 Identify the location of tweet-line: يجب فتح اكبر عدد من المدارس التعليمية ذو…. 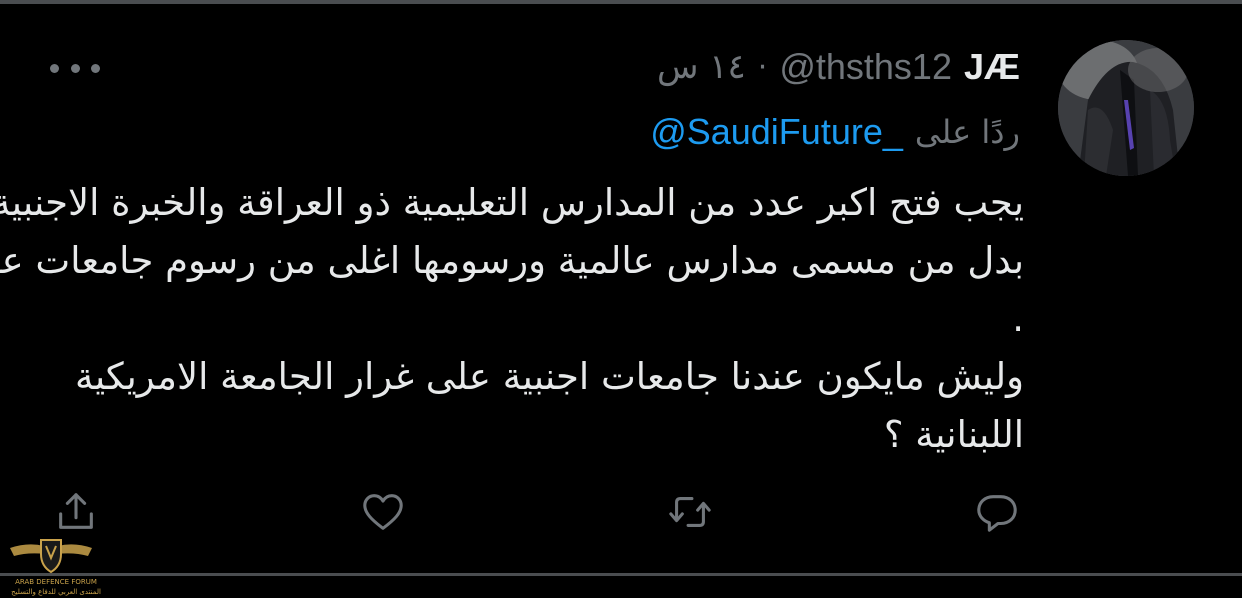
(512, 202).